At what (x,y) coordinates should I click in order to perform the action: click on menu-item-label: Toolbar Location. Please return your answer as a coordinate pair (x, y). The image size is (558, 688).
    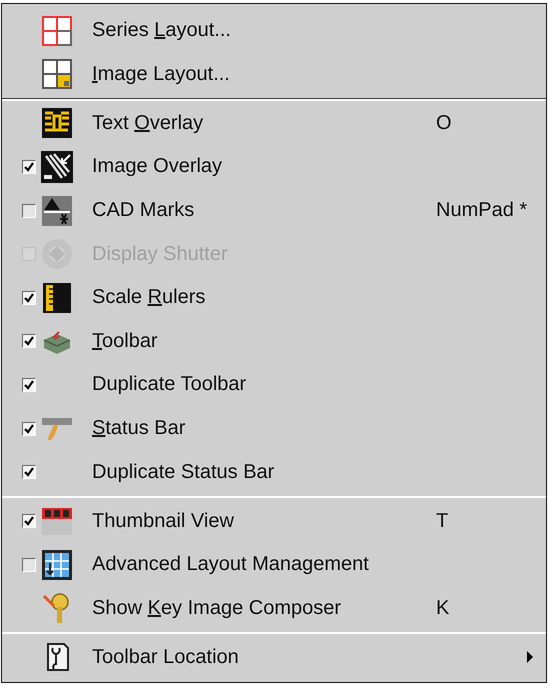
    Looking at the image, I should click on (166, 657).